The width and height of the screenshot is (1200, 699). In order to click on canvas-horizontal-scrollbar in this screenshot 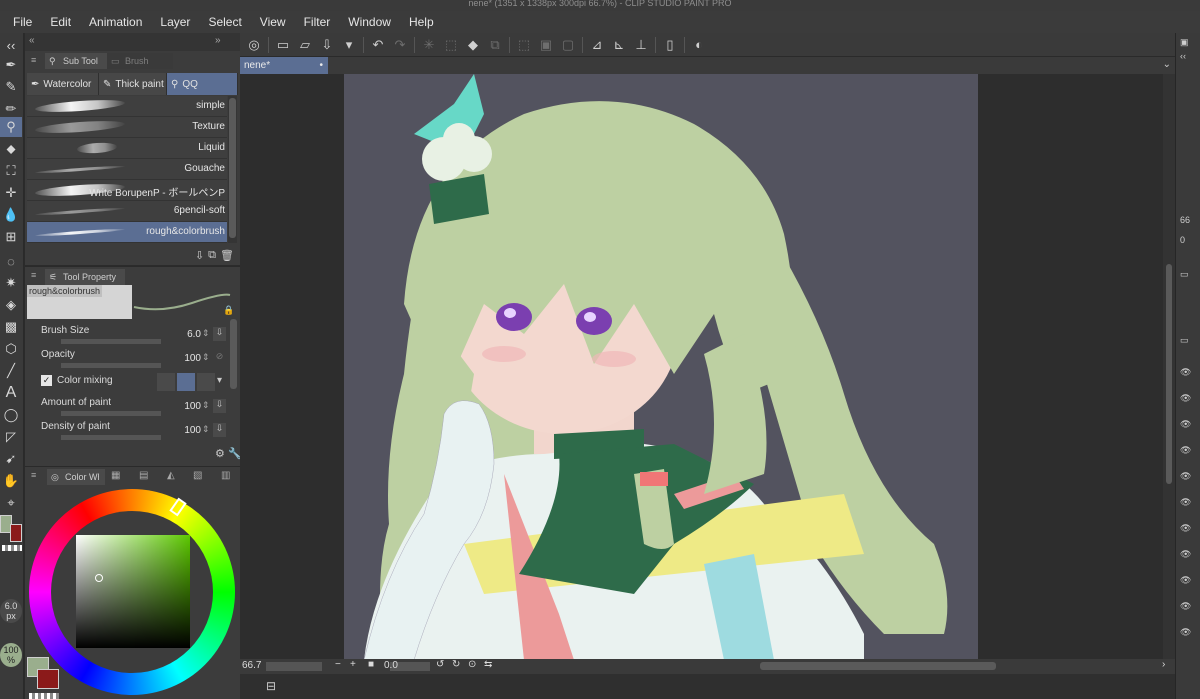, I will do `click(878, 666)`.